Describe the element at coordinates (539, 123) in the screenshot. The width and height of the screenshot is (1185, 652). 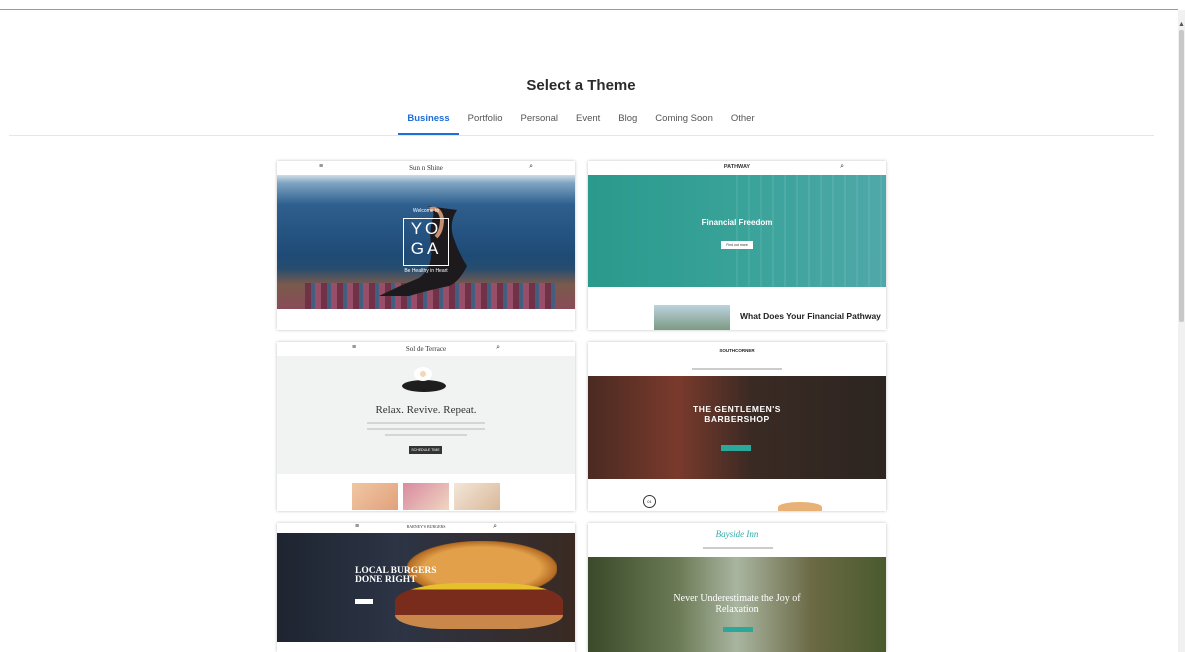
I see `tab-personal: Personal` at that location.